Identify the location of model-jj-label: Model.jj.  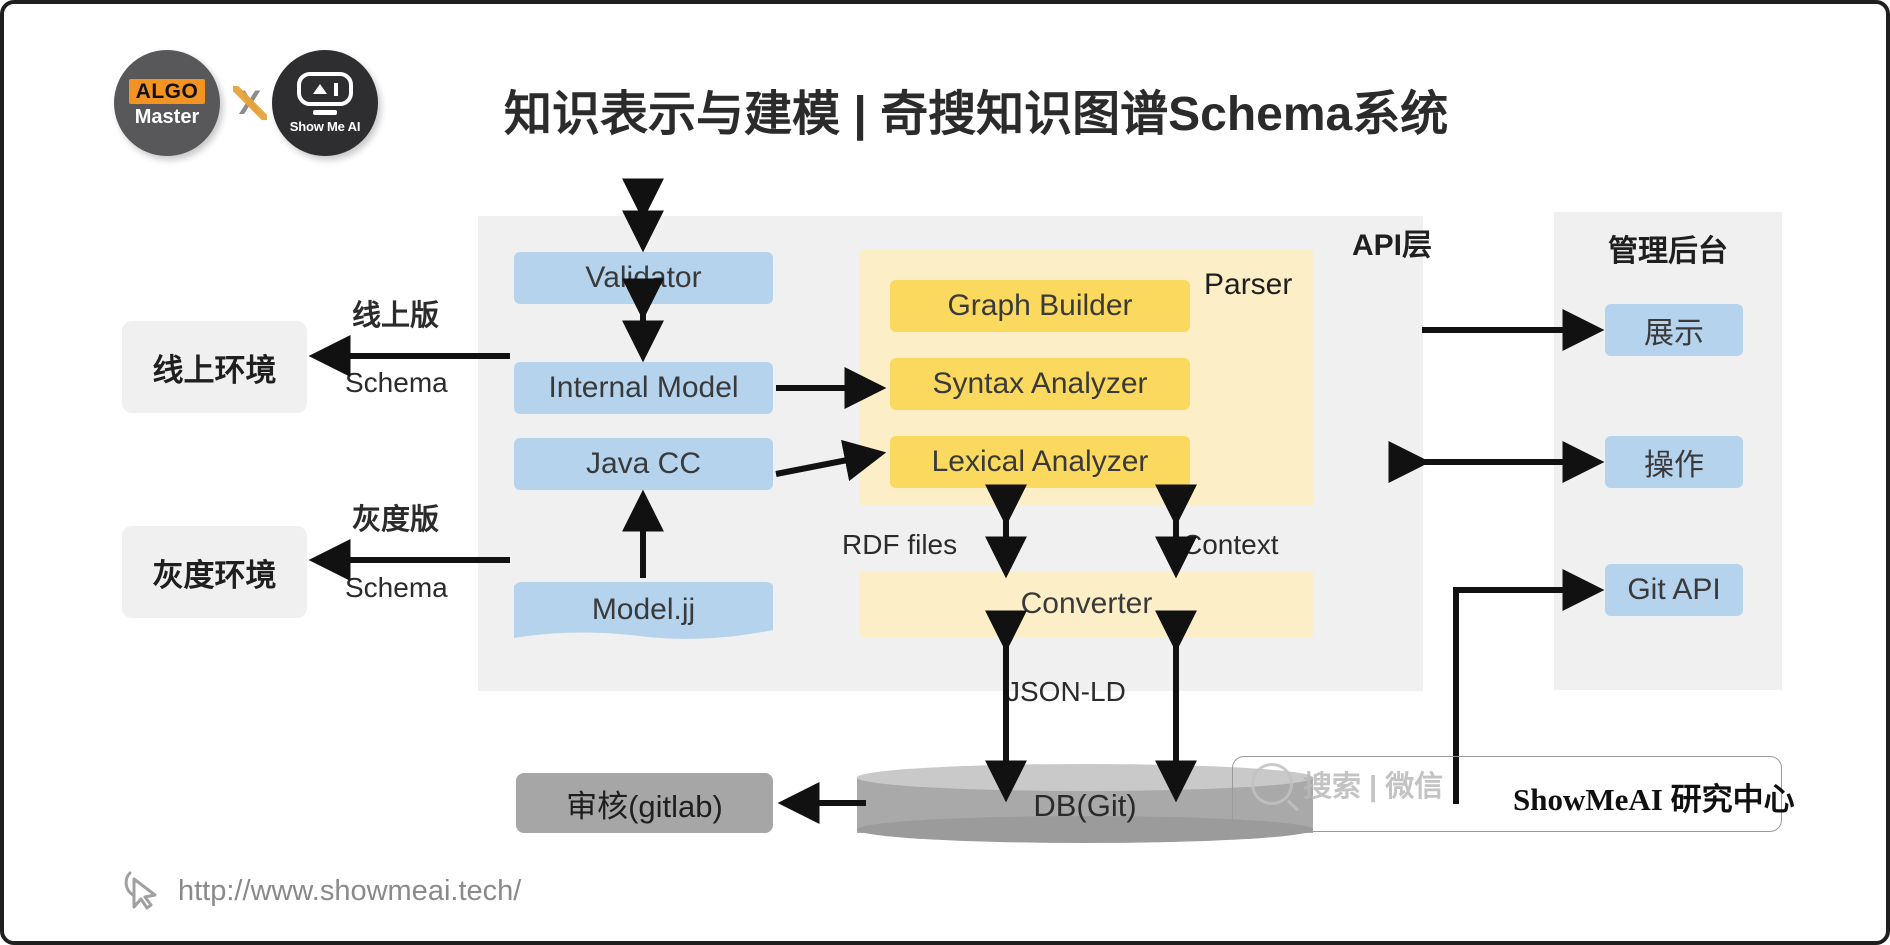
(643, 609).